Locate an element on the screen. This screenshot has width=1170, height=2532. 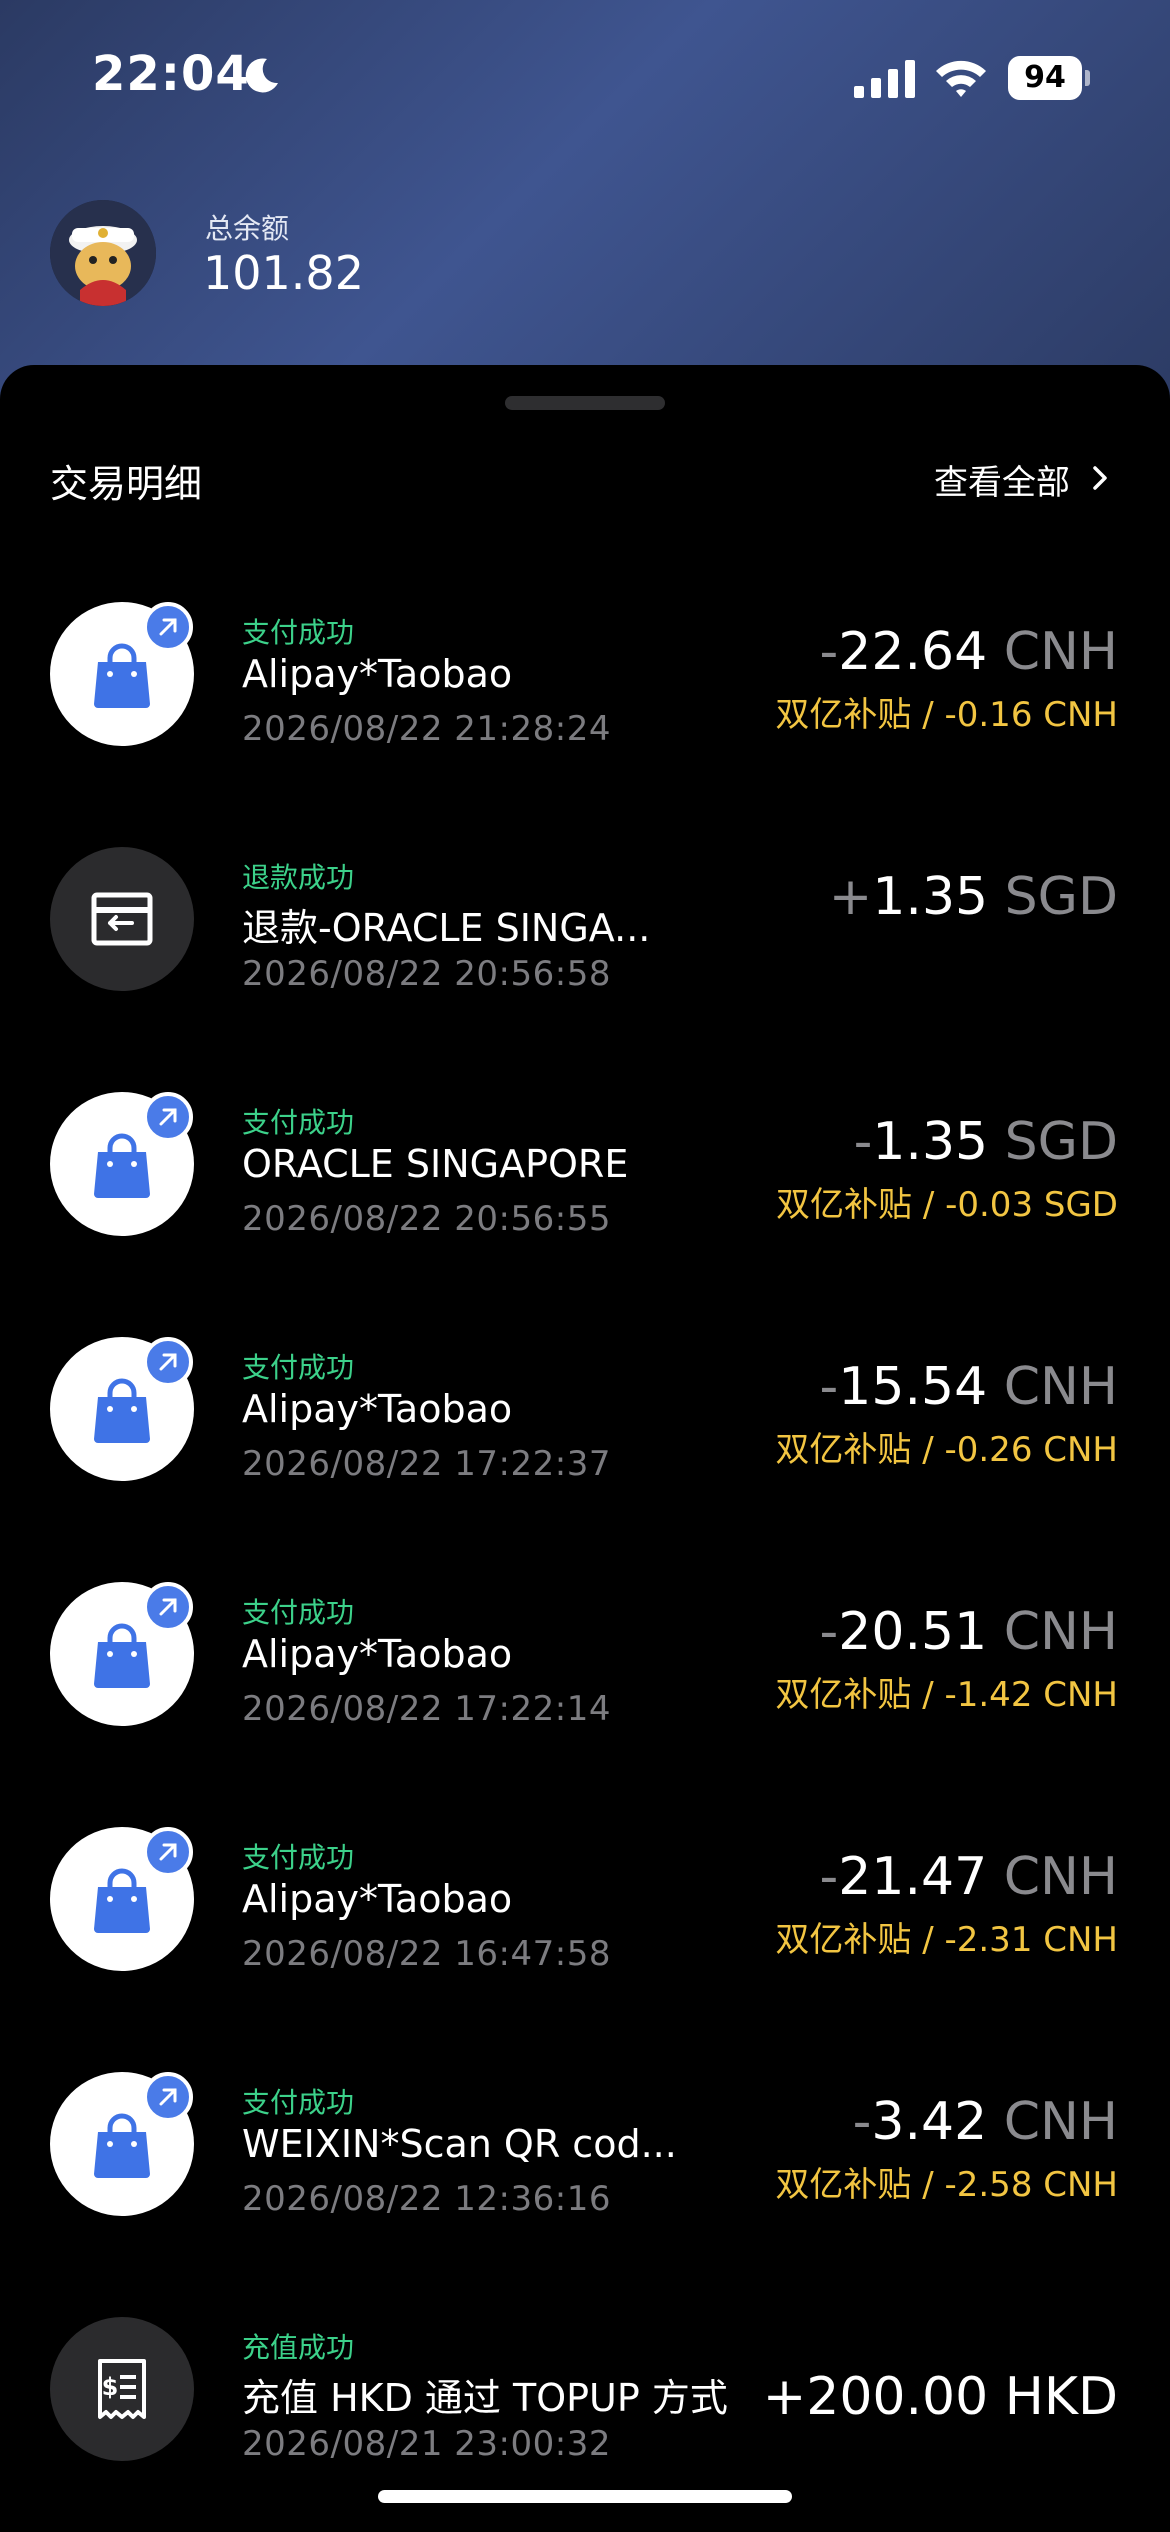
battery-tip is located at coordinates (1087, 78).